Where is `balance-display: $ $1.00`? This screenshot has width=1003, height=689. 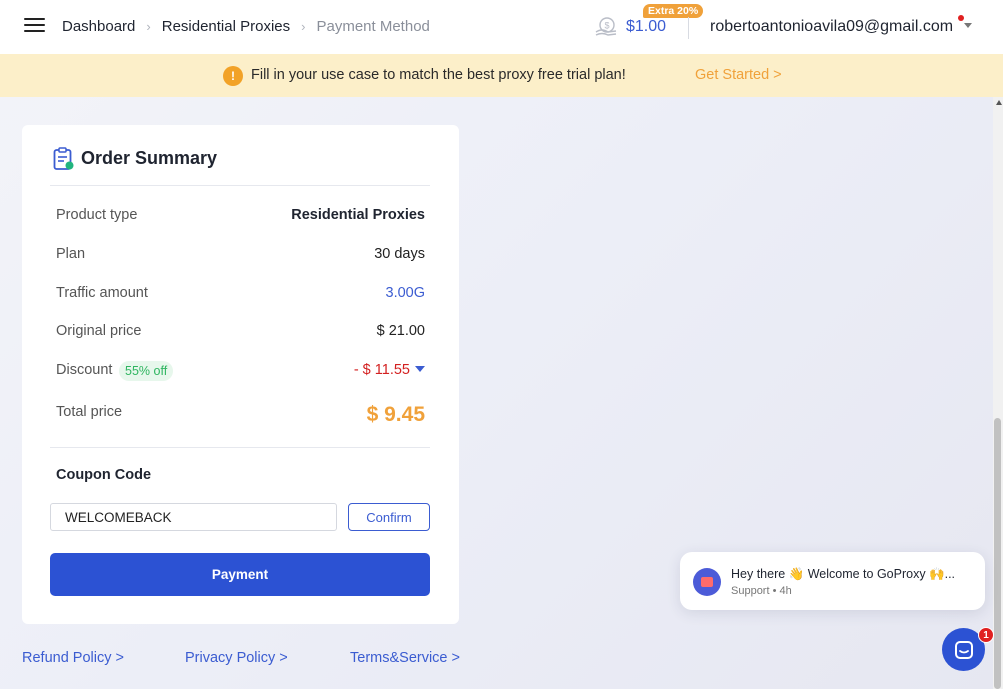 balance-display: $ $1.00 is located at coordinates (630, 27).